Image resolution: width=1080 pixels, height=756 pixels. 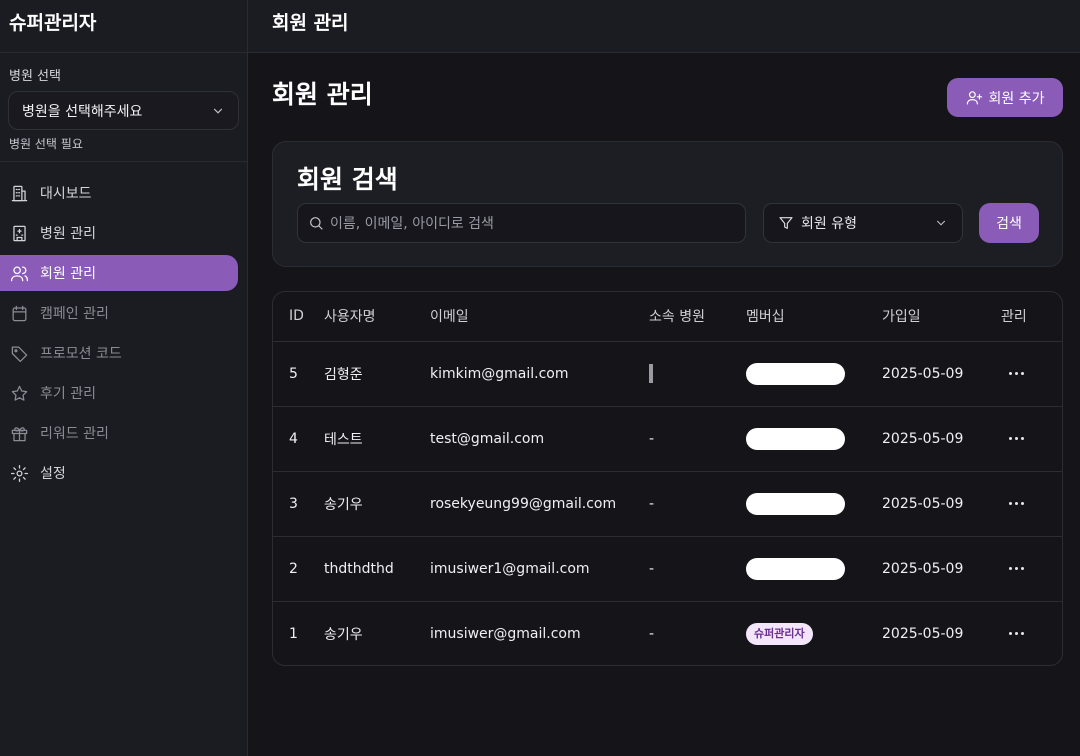 What do you see at coordinates (786, 223) in the screenshot?
I see `filter-icon` at bounding box center [786, 223].